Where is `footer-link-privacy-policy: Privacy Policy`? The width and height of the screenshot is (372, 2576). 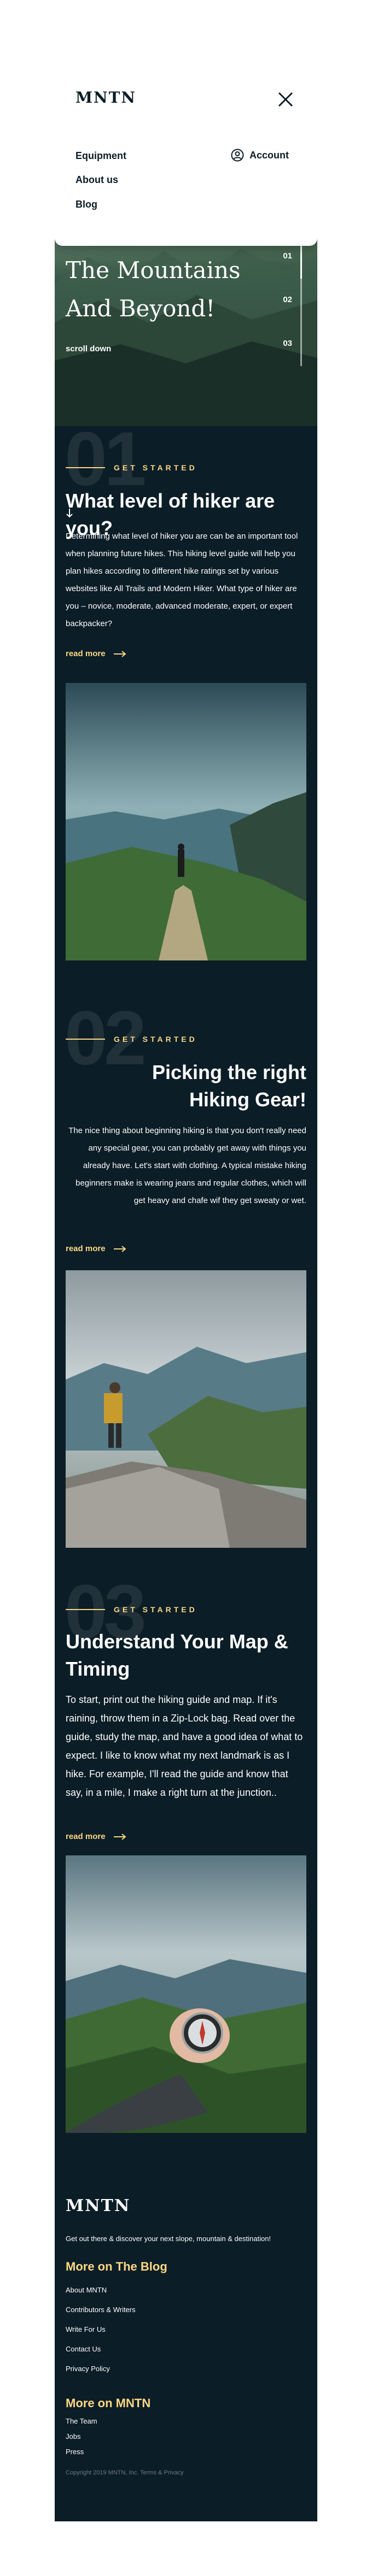
footer-link-privacy-policy: Privacy Policy is located at coordinates (88, 2369).